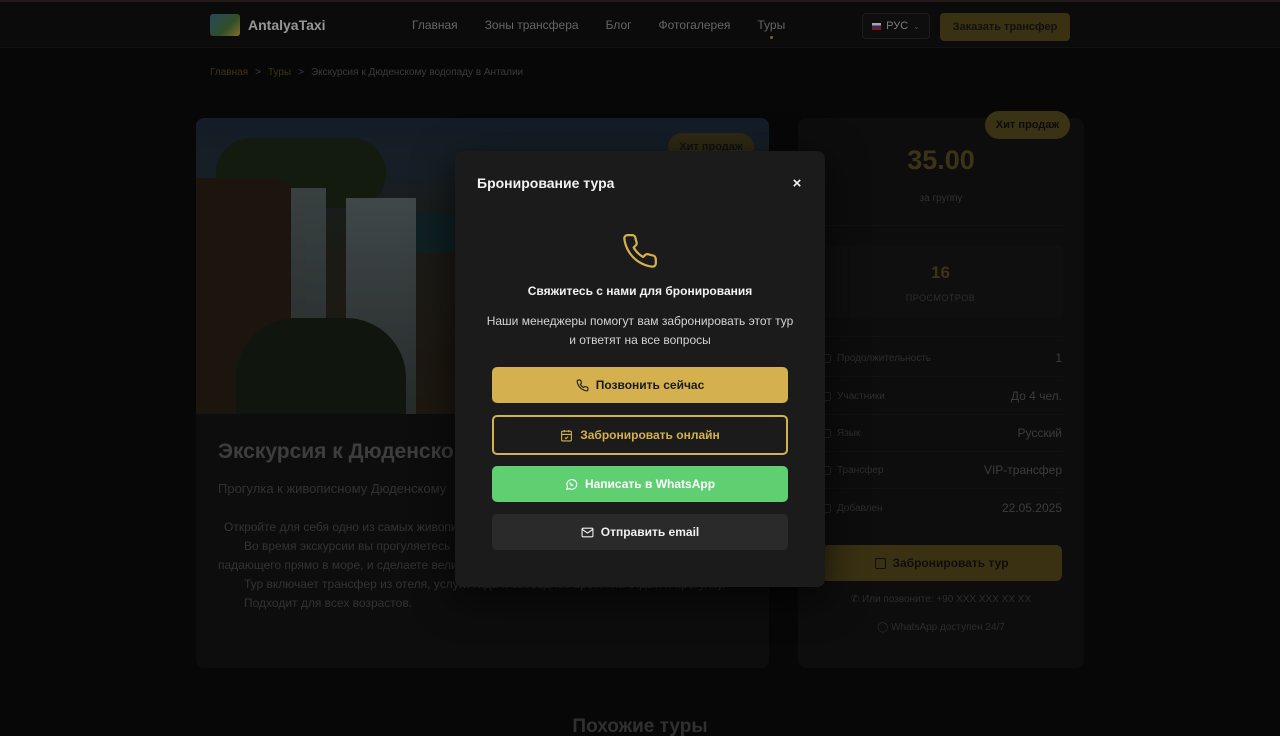 The height and width of the screenshot is (736, 1280). Describe the element at coordinates (797, 183) in the screenshot. I see `close-icon: ×` at that location.